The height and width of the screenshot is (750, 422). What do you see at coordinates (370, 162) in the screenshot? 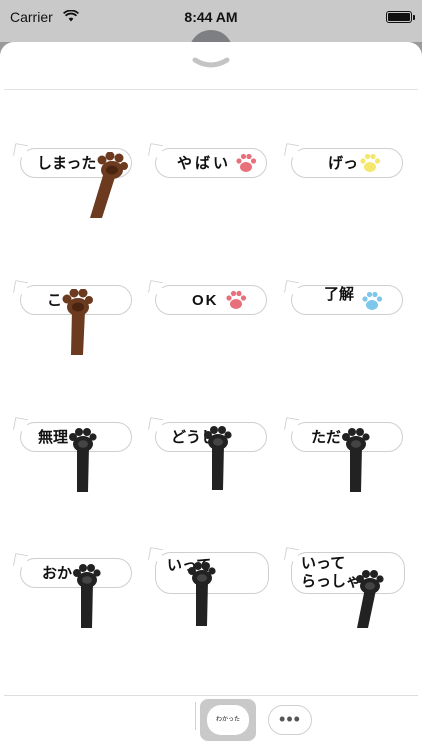
I see `yellow-paw-icon` at bounding box center [370, 162].